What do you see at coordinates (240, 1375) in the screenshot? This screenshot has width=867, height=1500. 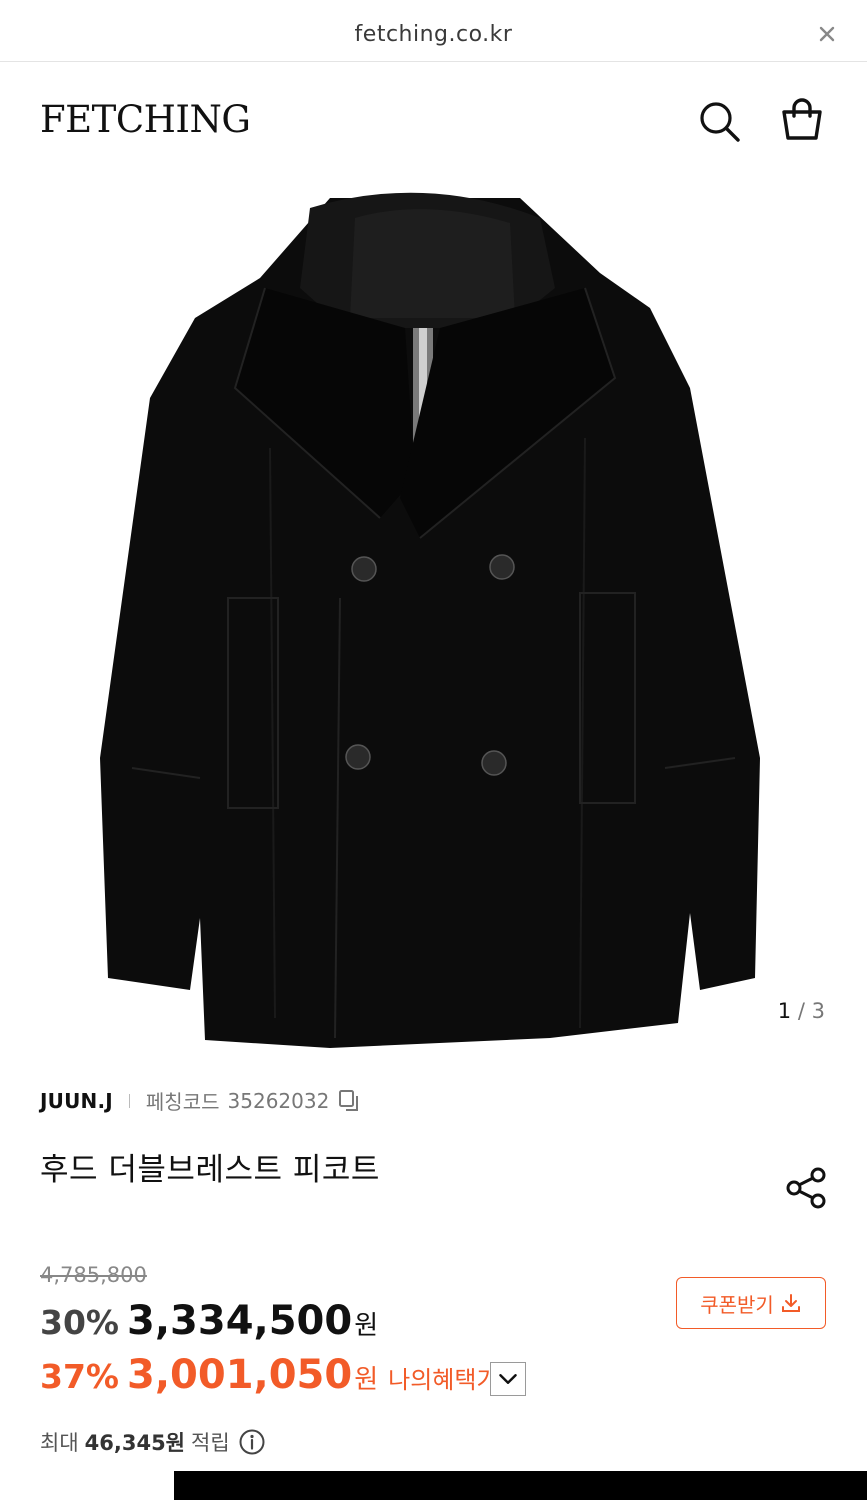 I see `my-benefit-price: 3,001,050` at bounding box center [240, 1375].